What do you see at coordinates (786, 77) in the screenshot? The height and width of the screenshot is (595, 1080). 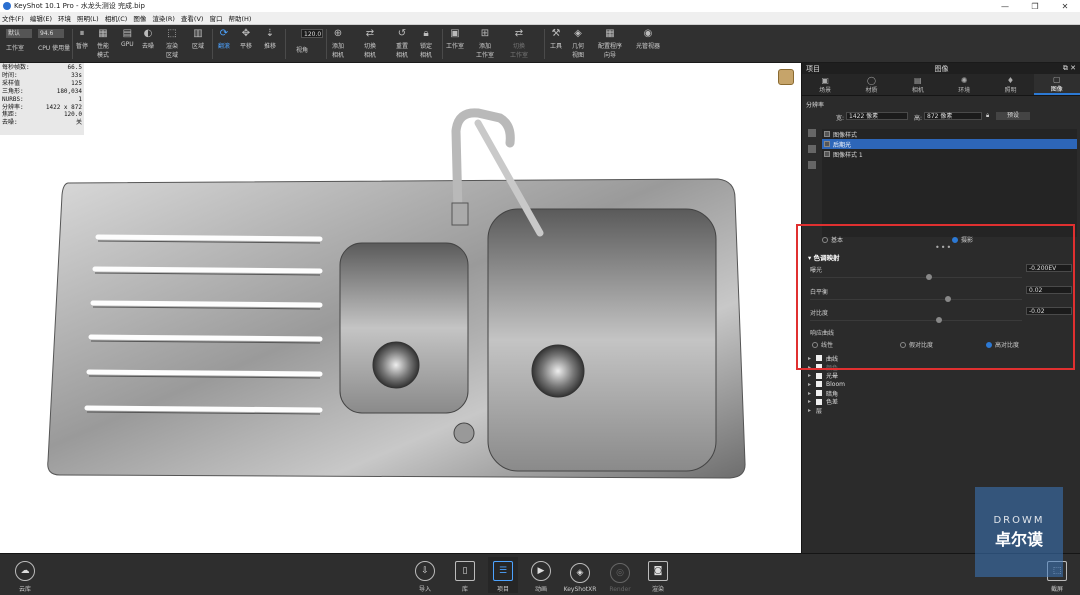 I see `studio-thumbnail-icon` at bounding box center [786, 77].